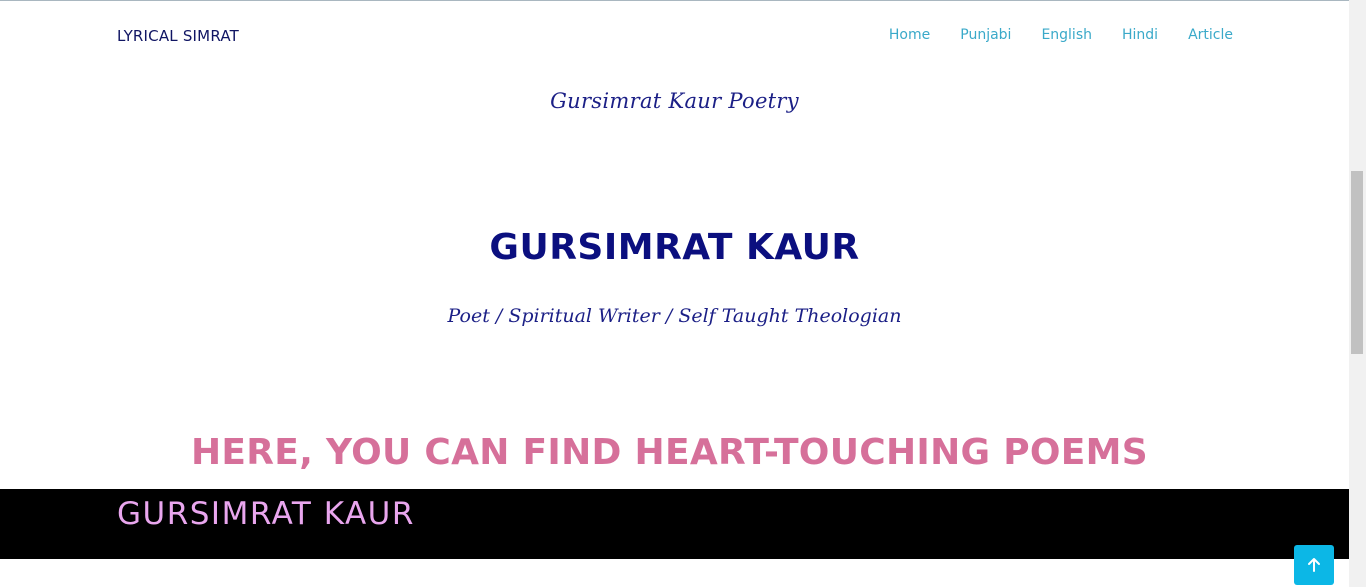  What do you see at coordinates (1357, 262) in the screenshot?
I see `scrollbar-thumb` at bounding box center [1357, 262].